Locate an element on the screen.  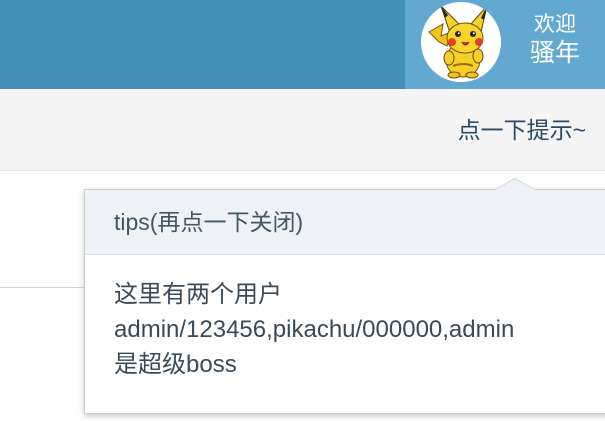
popover-body-line3: 是超级boss is located at coordinates (175, 364).